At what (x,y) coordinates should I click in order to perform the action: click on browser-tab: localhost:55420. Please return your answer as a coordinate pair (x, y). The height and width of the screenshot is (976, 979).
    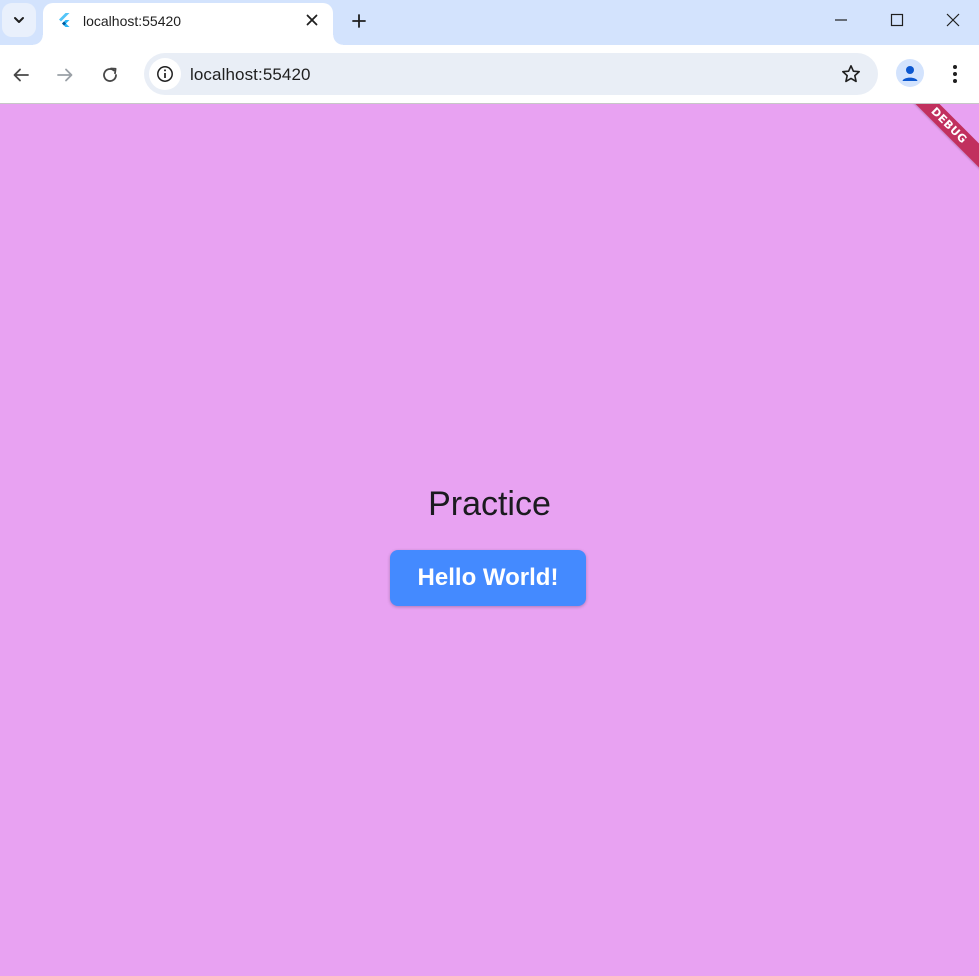
    Looking at the image, I should click on (188, 24).